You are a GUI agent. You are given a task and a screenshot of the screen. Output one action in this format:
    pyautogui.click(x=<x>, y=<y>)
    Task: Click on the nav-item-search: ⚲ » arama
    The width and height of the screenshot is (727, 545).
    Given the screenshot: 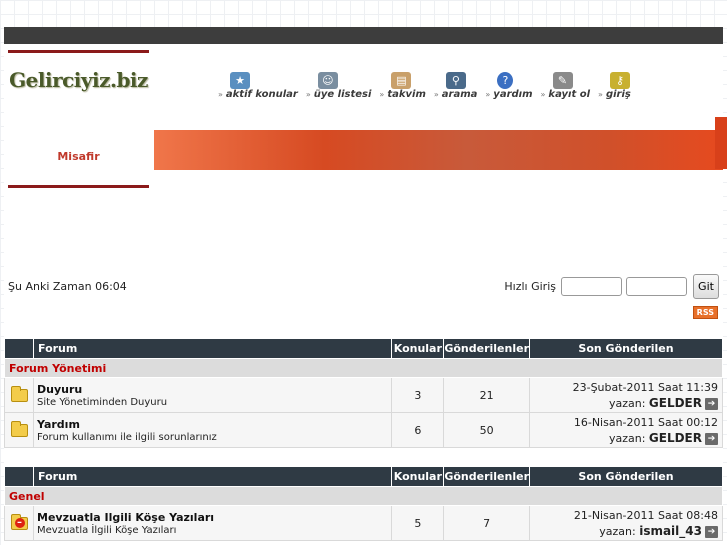 What is the action you would take?
    pyautogui.click(x=455, y=86)
    